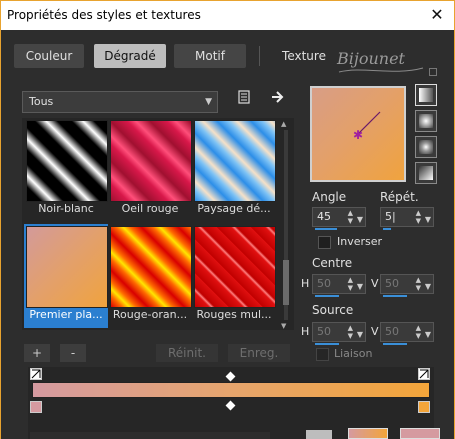 This screenshot has width=455, height=439. What do you see at coordinates (150, 208) in the screenshot?
I see `gradient-label: Oeil rouge` at bounding box center [150, 208].